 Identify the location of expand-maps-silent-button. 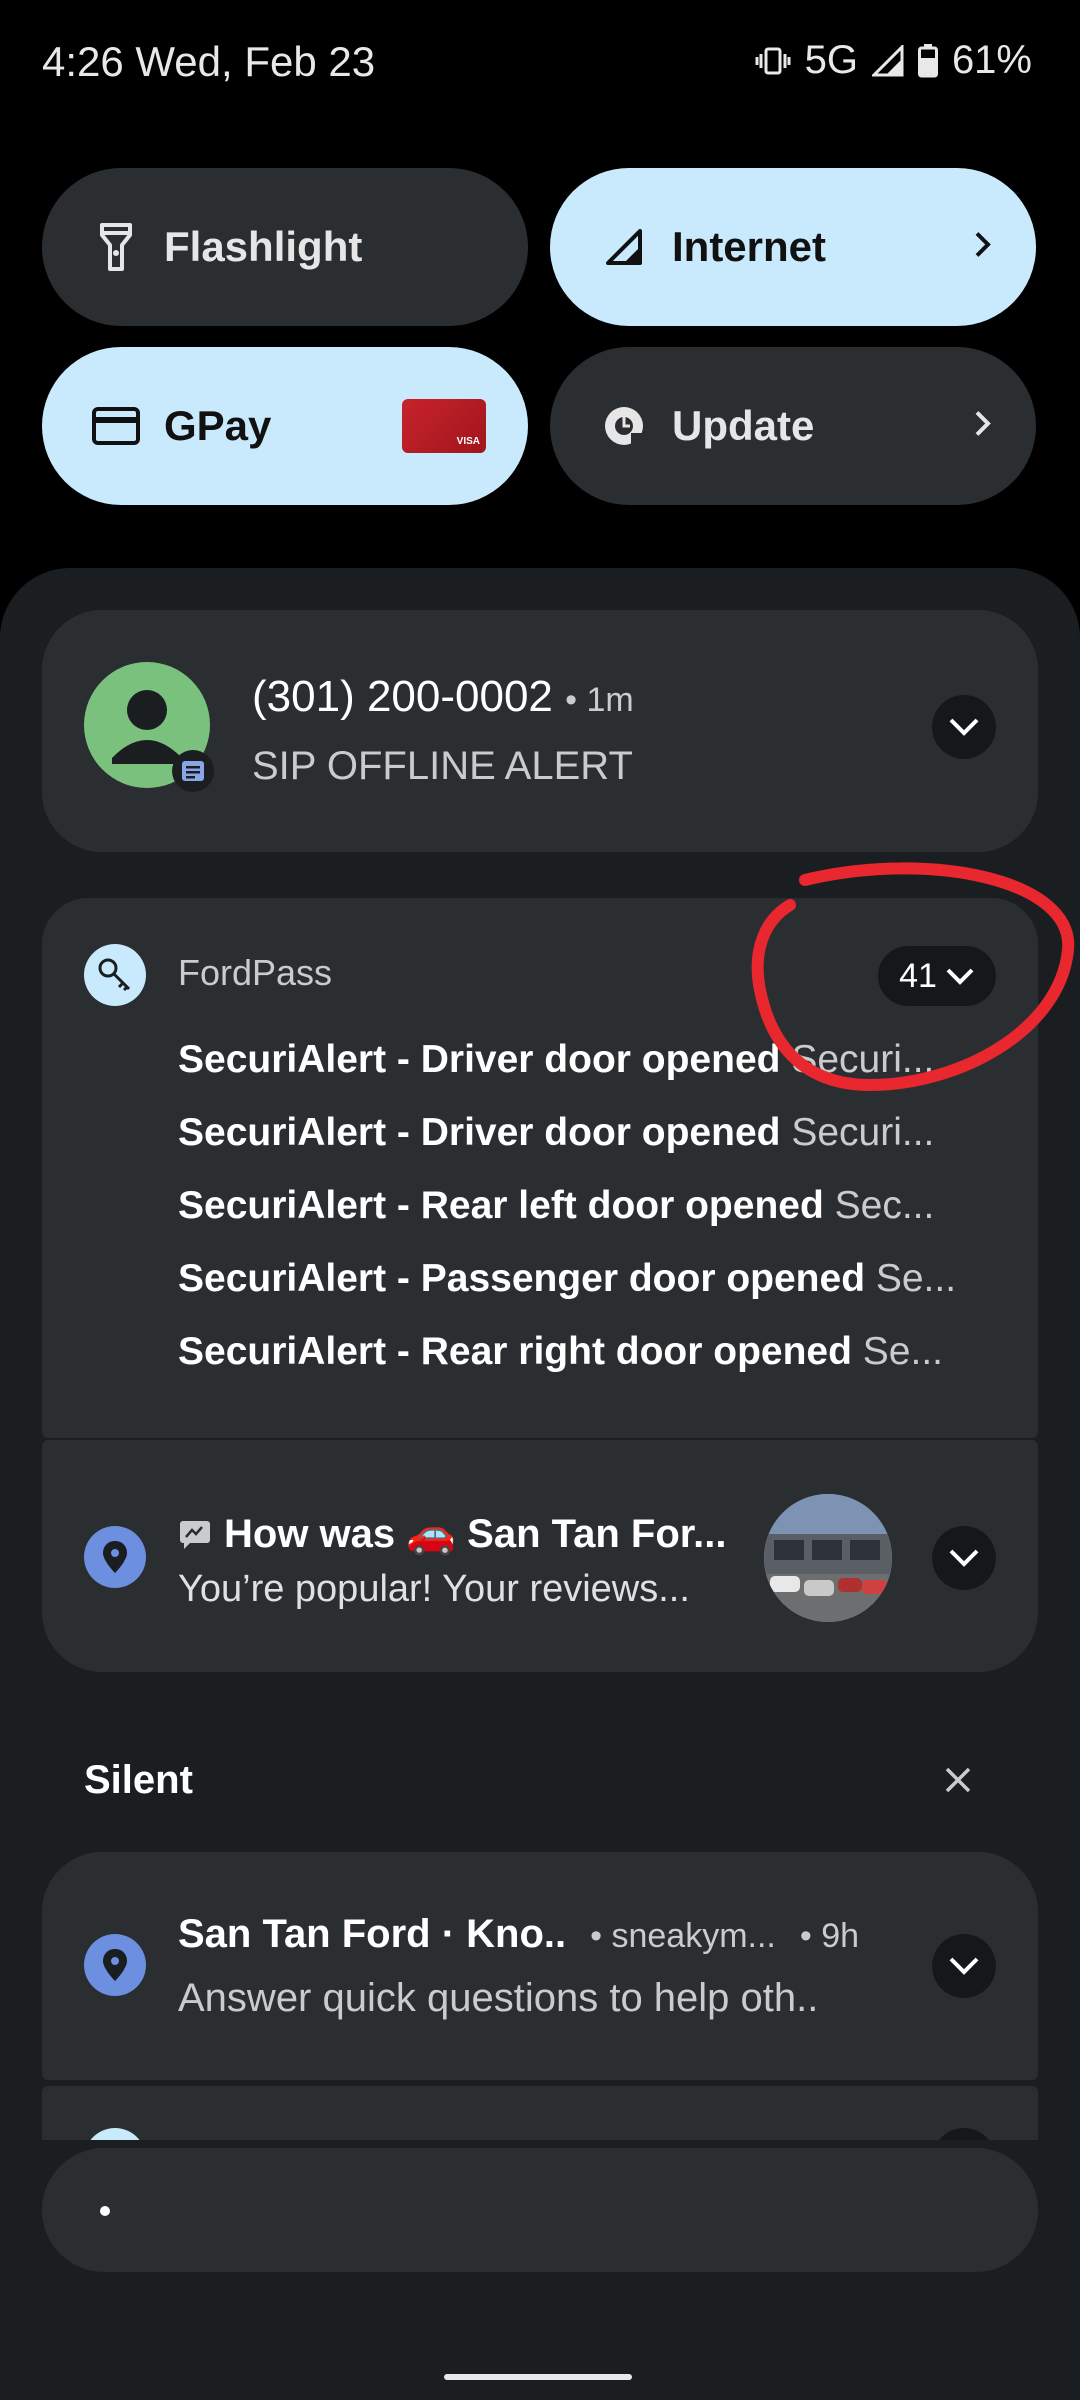
(964, 1966).